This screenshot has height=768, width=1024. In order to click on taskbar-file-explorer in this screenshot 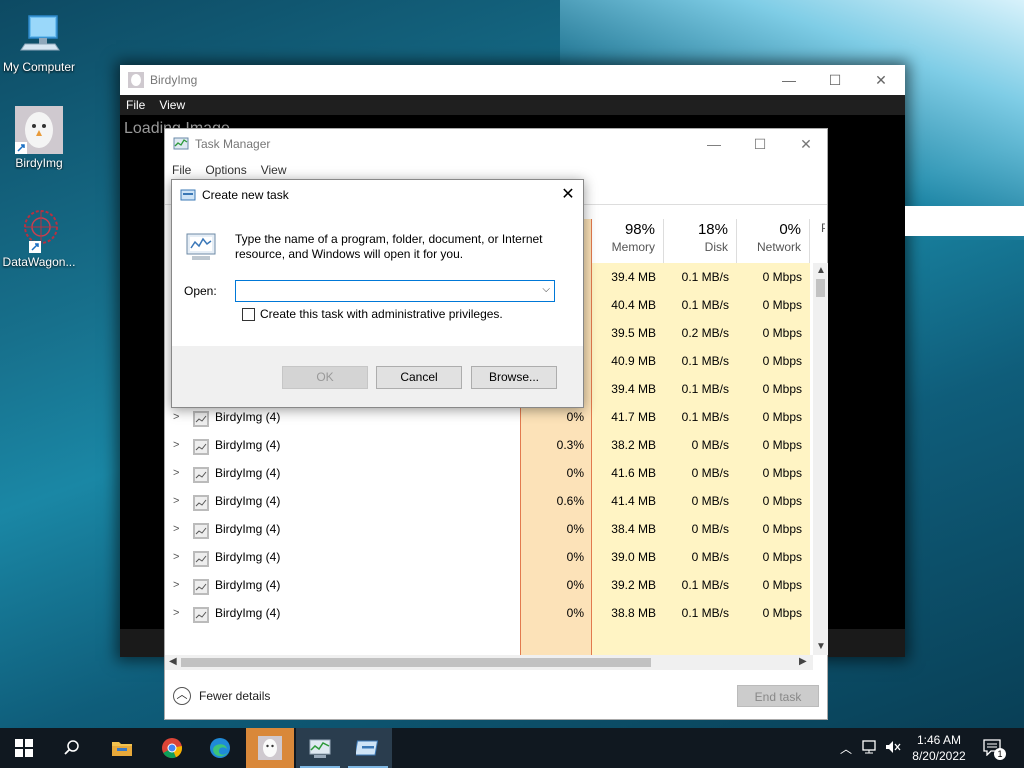, I will do `click(122, 748)`.